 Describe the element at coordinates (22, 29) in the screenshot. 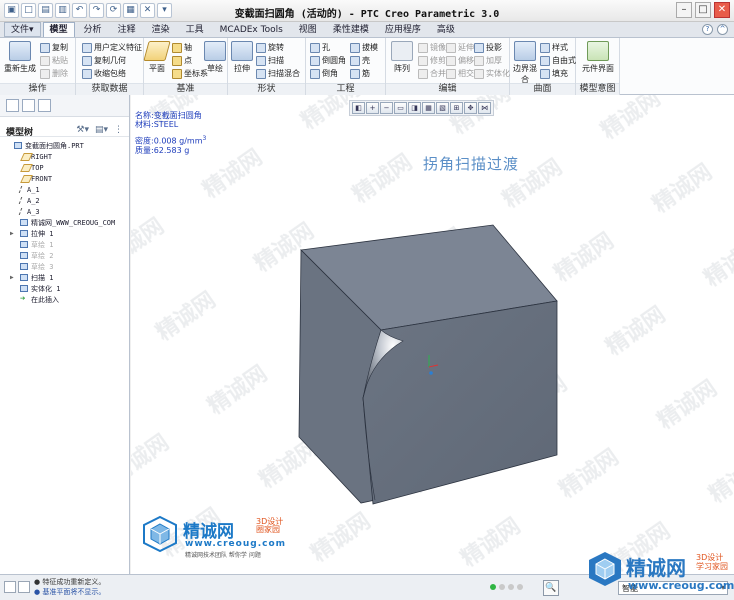

I see `tab-0: 文件▾` at that location.